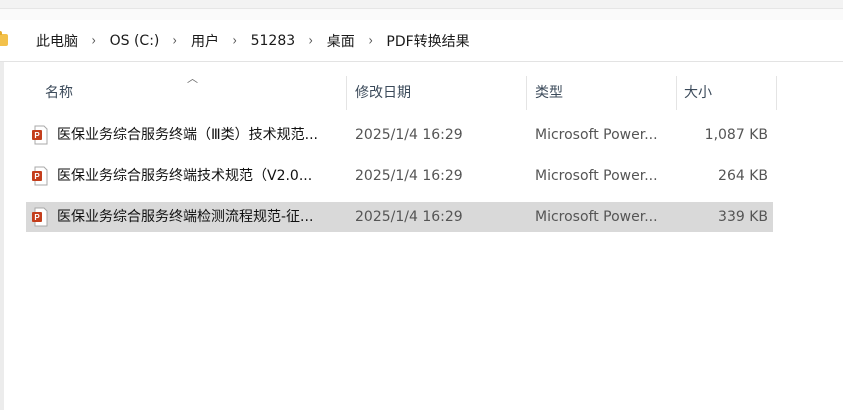 Image resolution: width=843 pixels, height=410 pixels. I want to click on file-size: 264 KB, so click(743, 176).